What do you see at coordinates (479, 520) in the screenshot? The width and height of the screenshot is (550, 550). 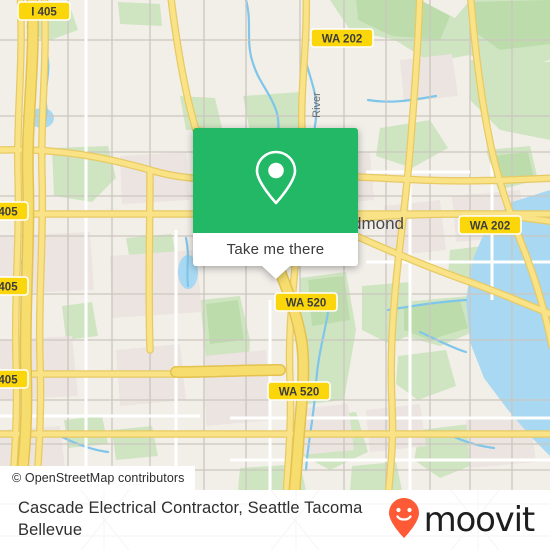 I see `moovit-wordmark: moovit` at bounding box center [479, 520].